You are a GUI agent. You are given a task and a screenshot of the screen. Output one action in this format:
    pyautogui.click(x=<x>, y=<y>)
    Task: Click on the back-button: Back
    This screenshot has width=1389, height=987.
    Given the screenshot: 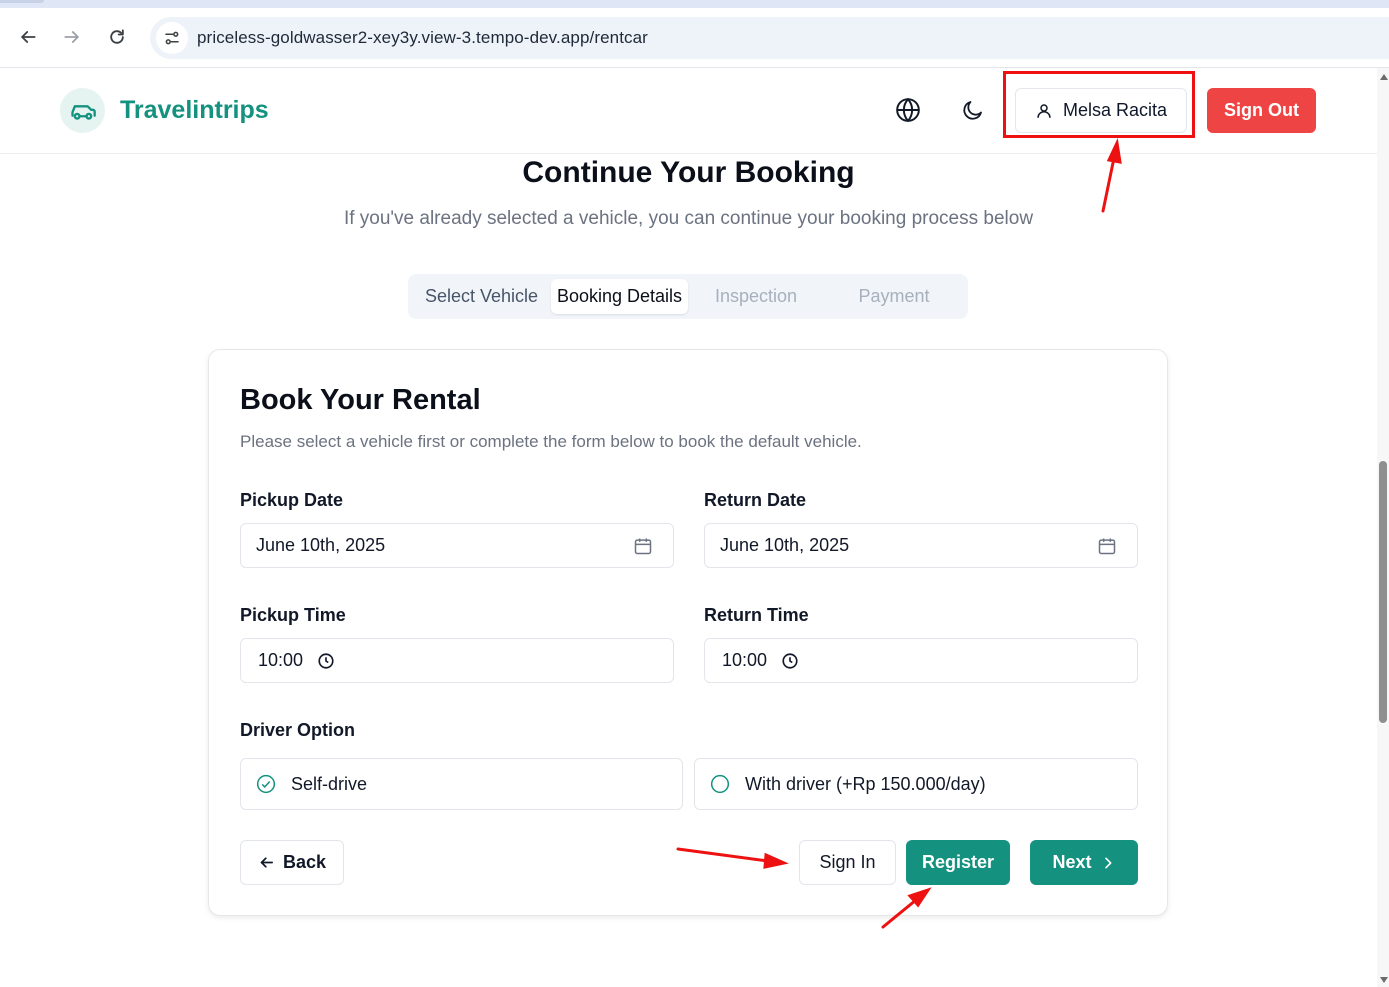 What is the action you would take?
    pyautogui.click(x=292, y=862)
    